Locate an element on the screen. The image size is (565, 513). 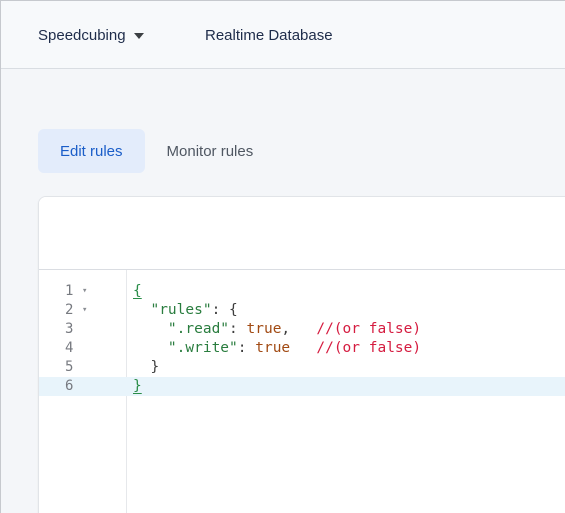
caret-down-icon is located at coordinates (138, 36).